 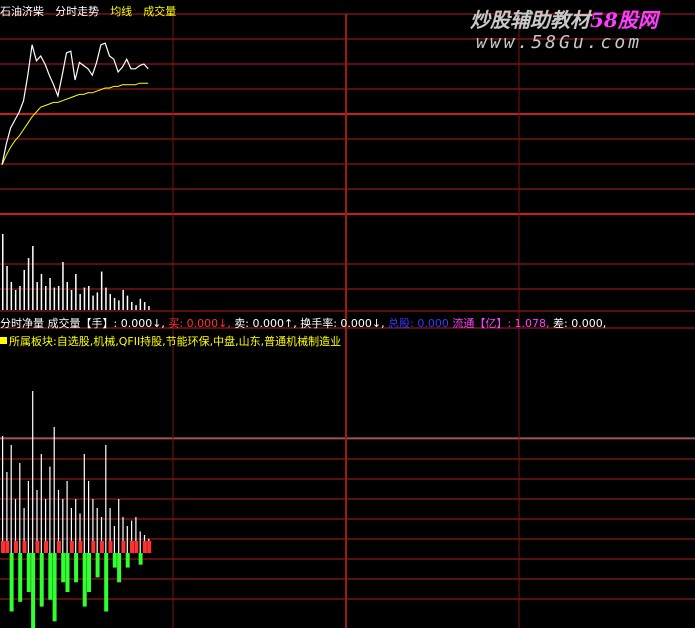 I want to click on sector-row: 所属板块:自选股,机械,QFII持股,节能环保,中盘,山东,普通机械制造业, so click(x=170, y=339).